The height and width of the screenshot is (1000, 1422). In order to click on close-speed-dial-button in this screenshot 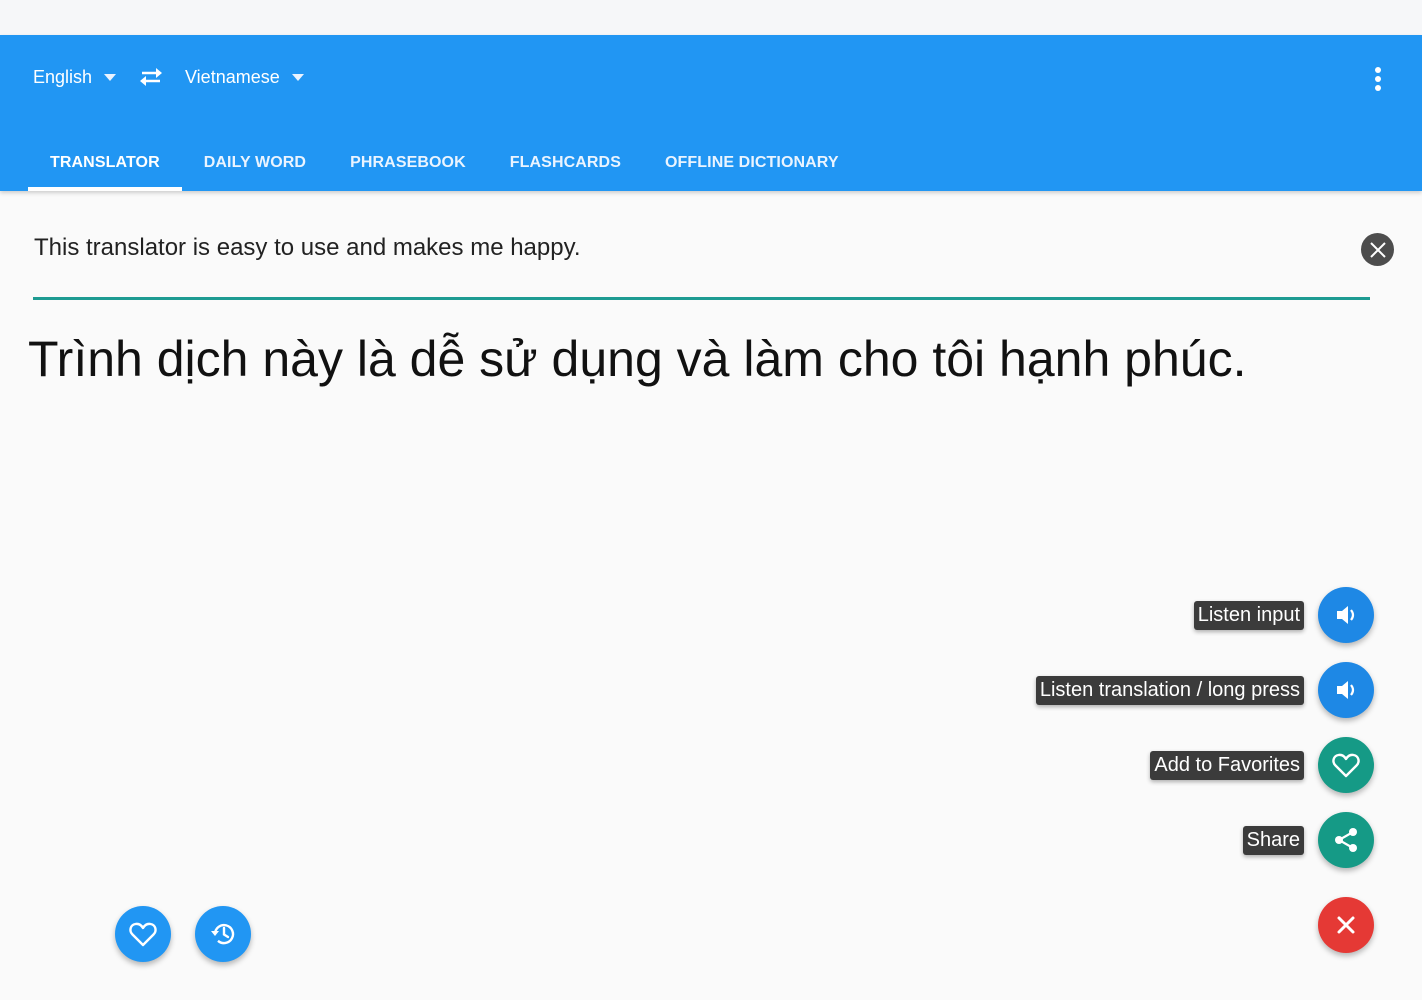, I will do `click(1346, 925)`.